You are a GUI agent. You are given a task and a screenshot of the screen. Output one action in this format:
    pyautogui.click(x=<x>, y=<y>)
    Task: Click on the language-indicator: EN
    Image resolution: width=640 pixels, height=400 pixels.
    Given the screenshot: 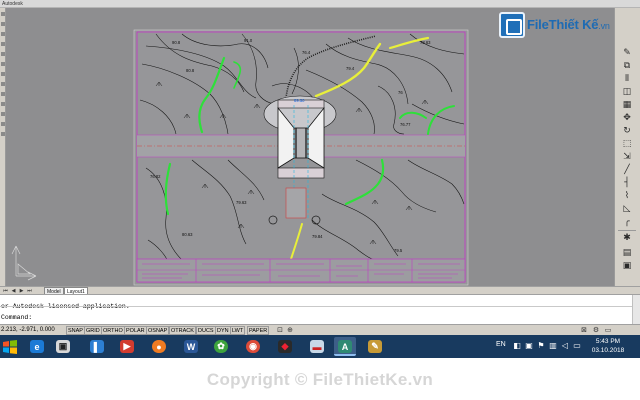 What is the action you would take?
    pyautogui.click(x=501, y=344)
    